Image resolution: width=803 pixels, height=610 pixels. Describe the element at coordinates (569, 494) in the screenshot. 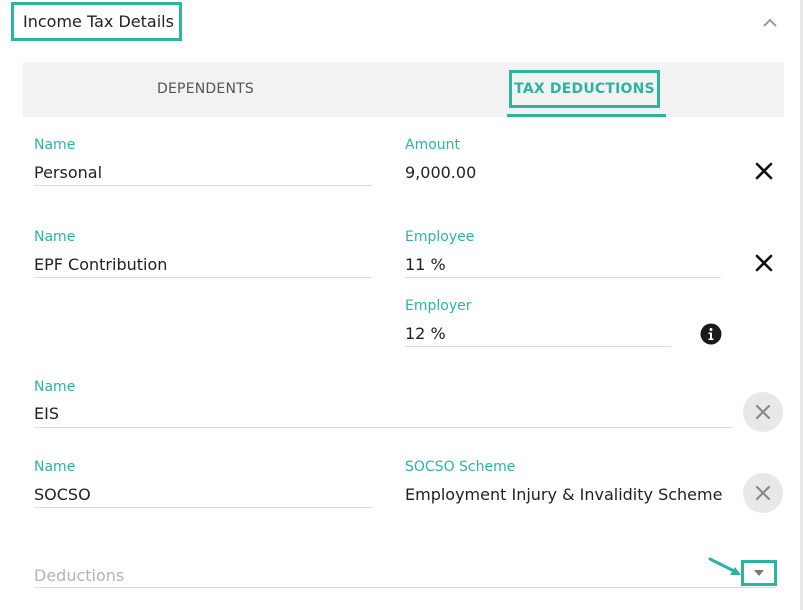

I see `socso-scheme-select: Employment Injury & Invalidity Scheme` at that location.